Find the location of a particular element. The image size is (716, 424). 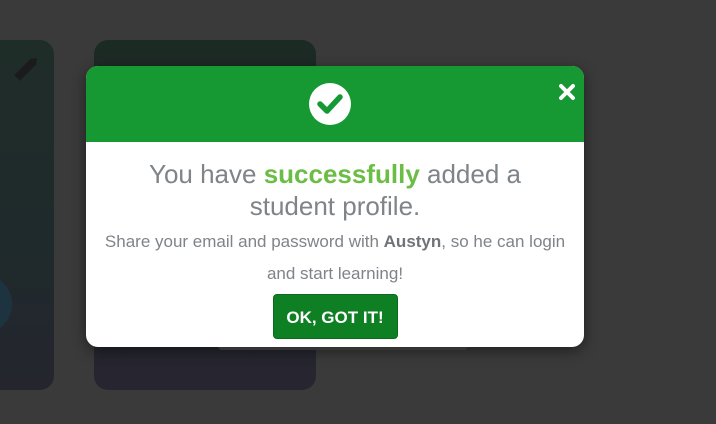

modal-header is located at coordinates (335, 104).